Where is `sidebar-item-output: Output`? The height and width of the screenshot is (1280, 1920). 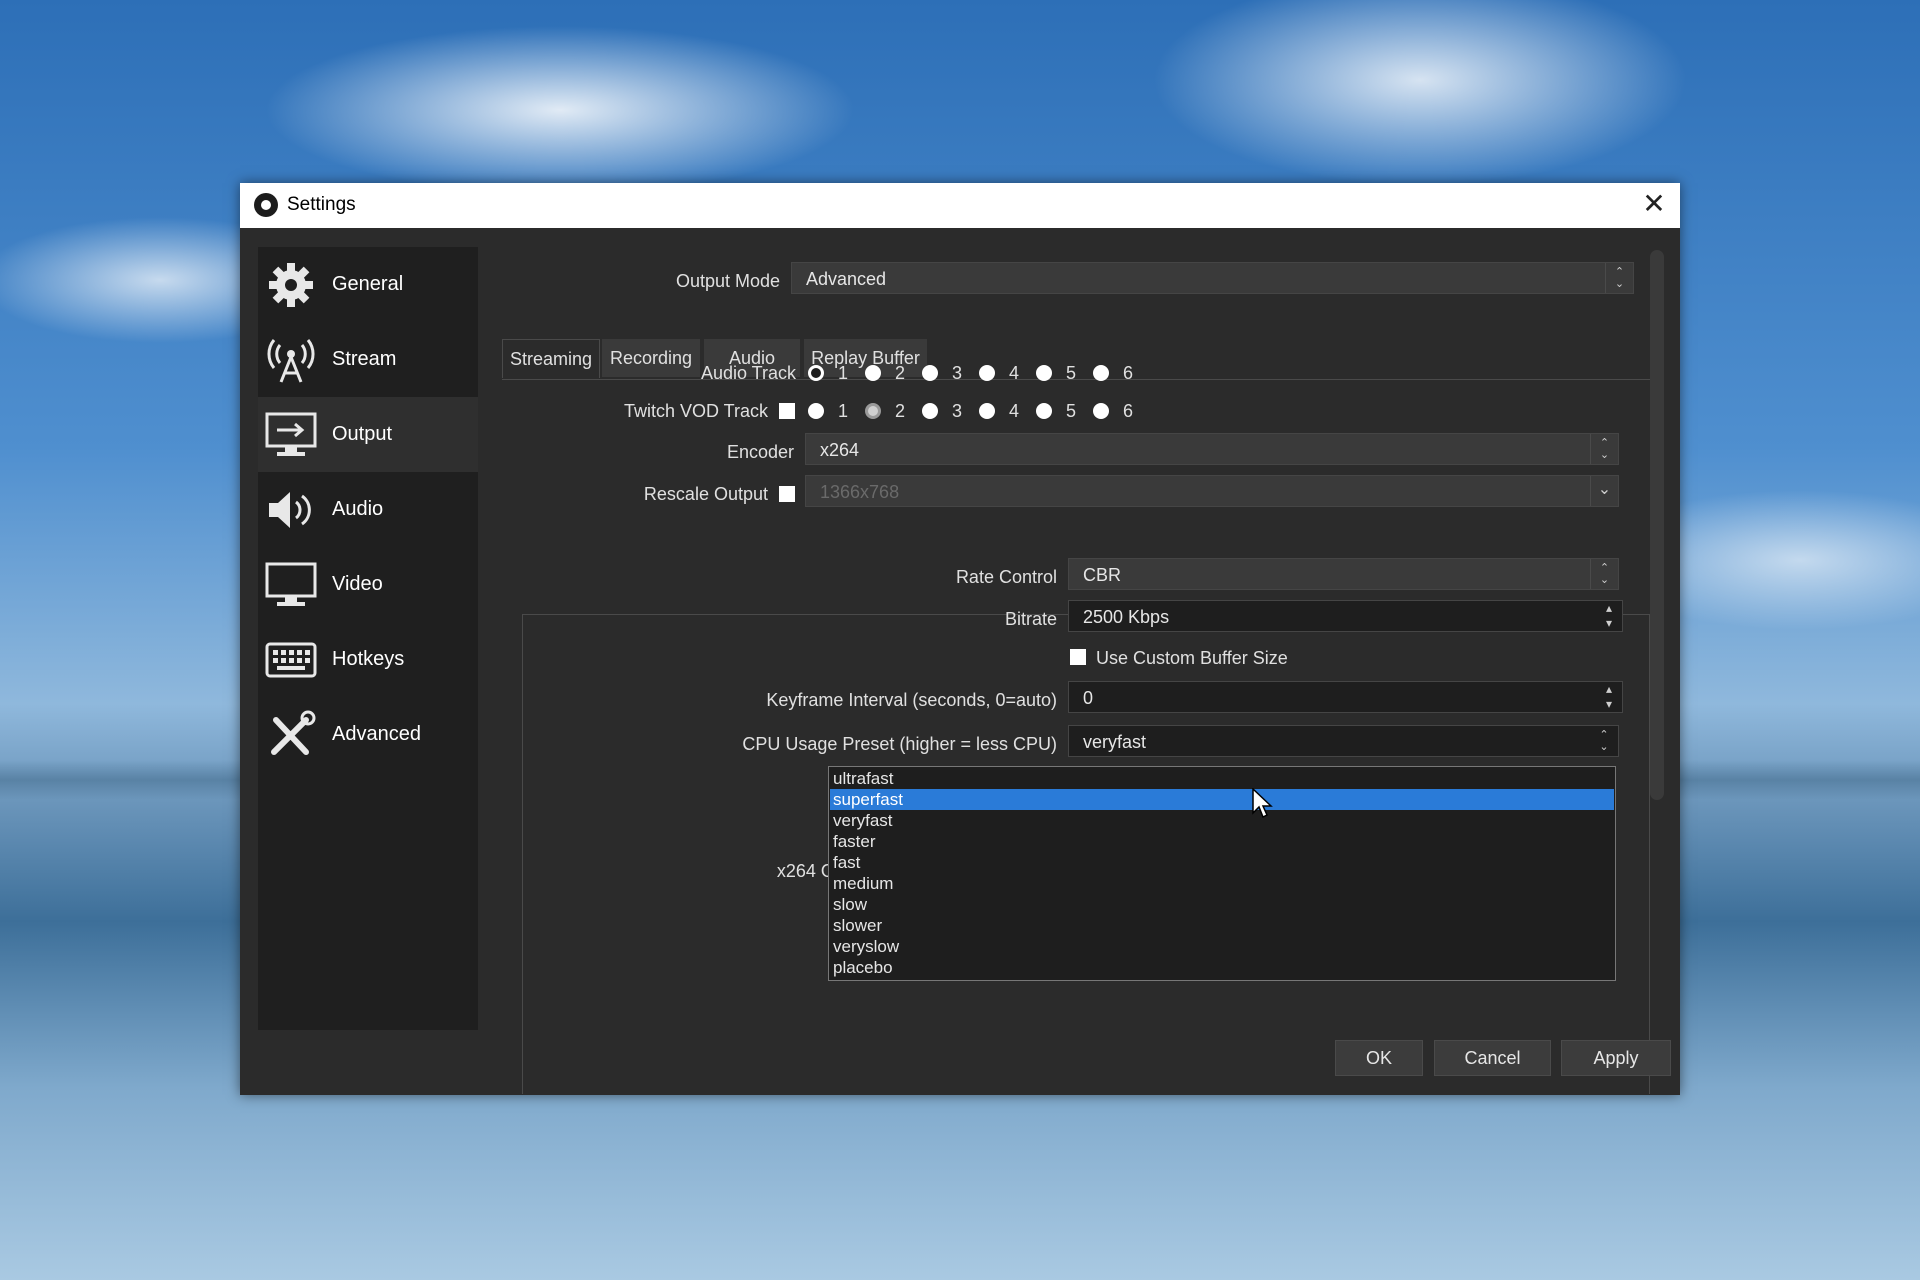
sidebar-item-output: Output is located at coordinates (368, 434).